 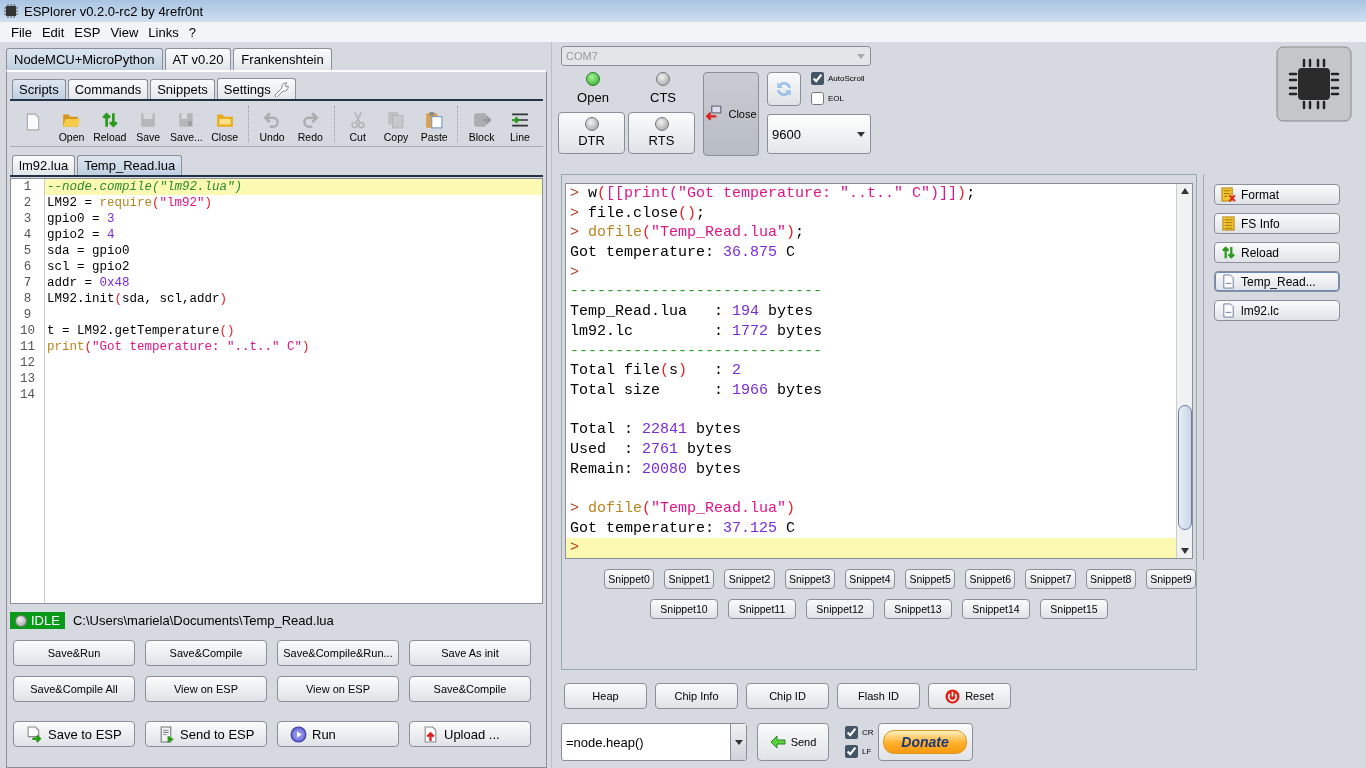 I want to click on snippet-button: Snippet14, so click(x=996, y=609).